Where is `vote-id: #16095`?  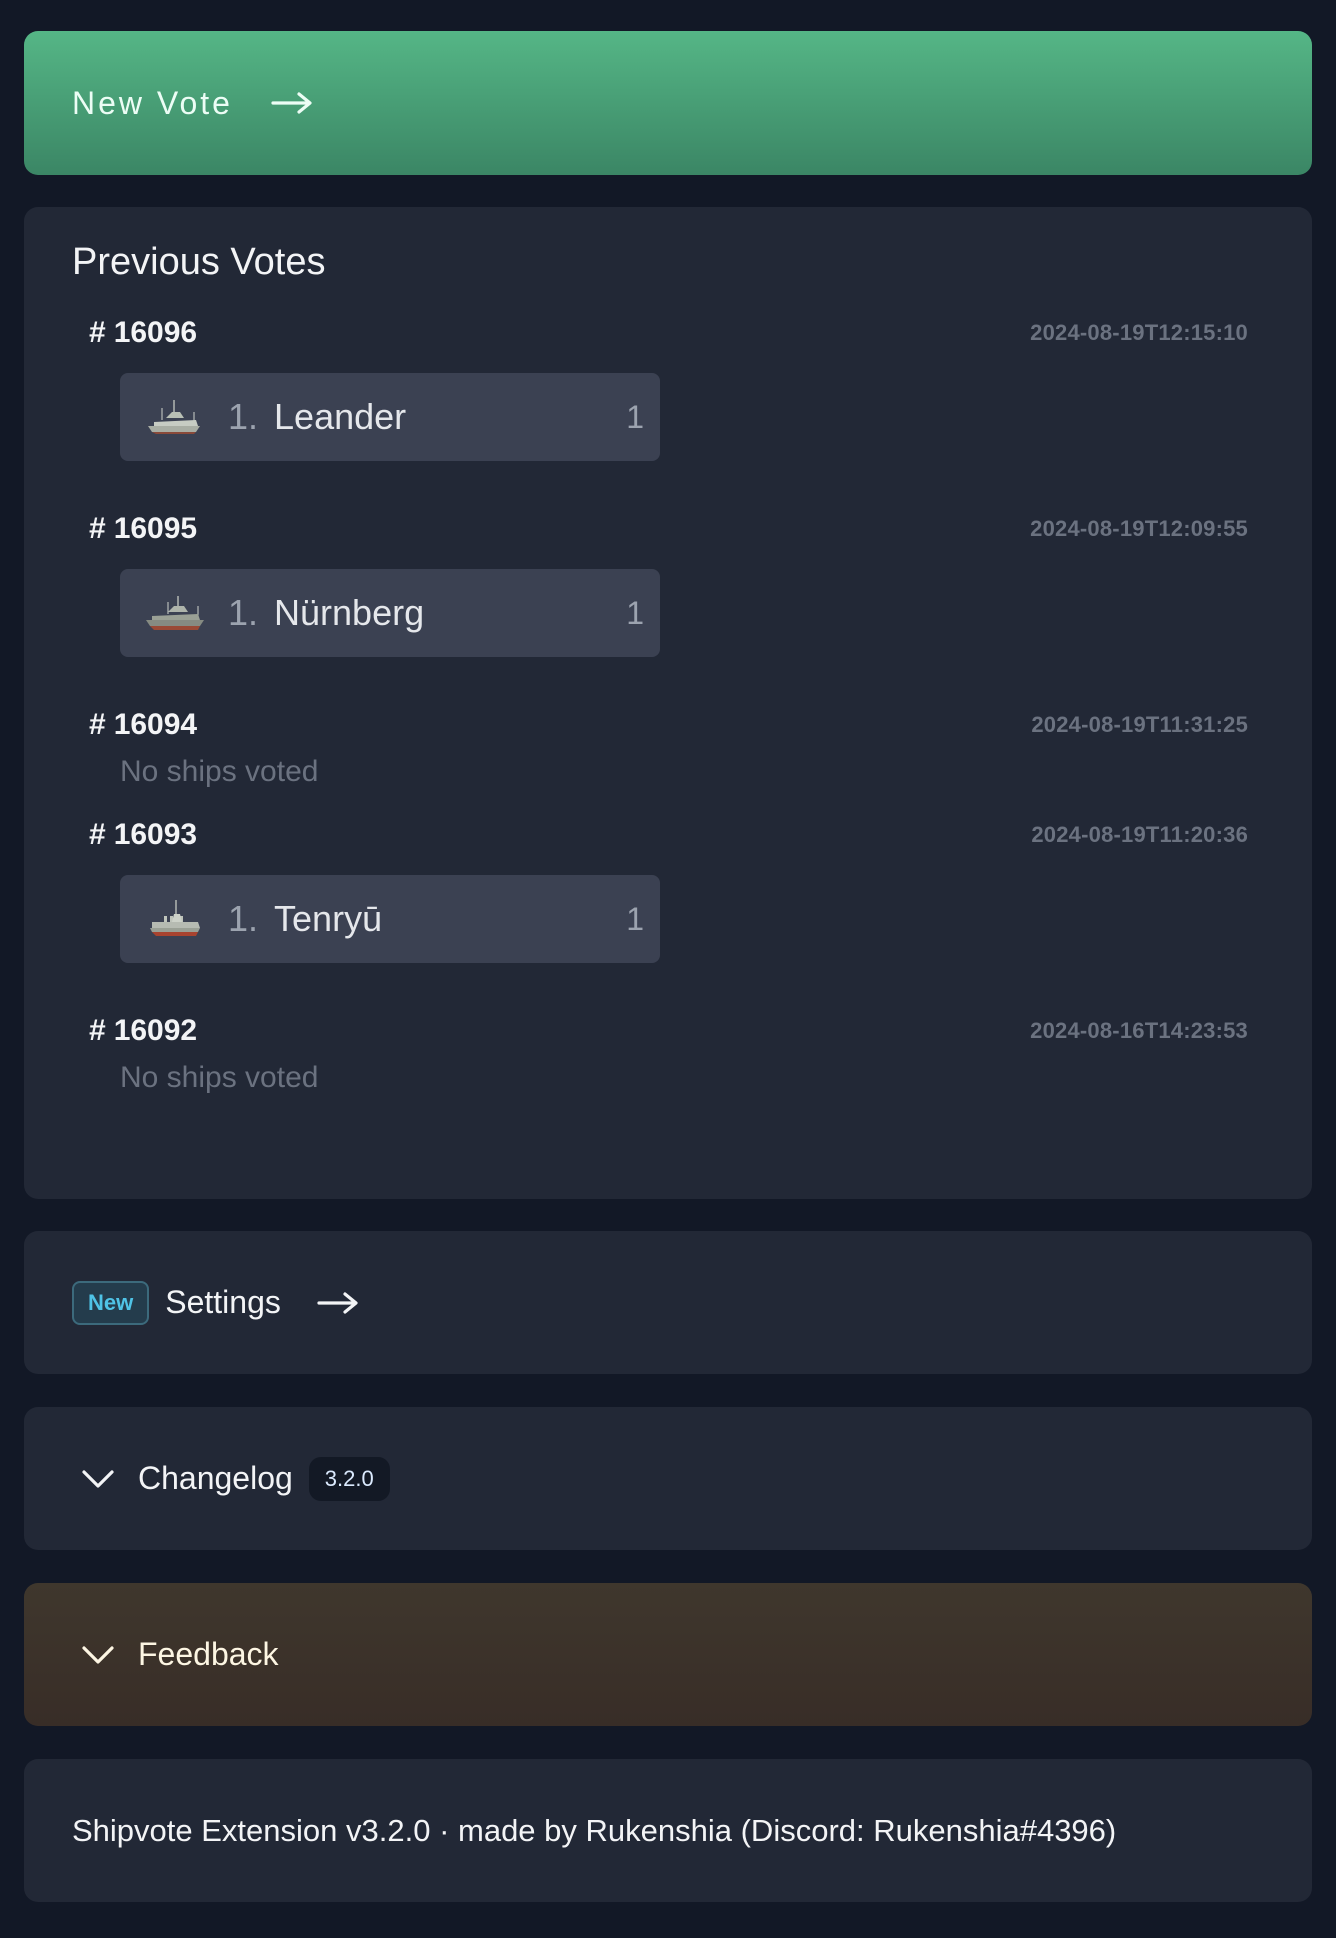
vote-id: #16095 is located at coordinates (143, 529).